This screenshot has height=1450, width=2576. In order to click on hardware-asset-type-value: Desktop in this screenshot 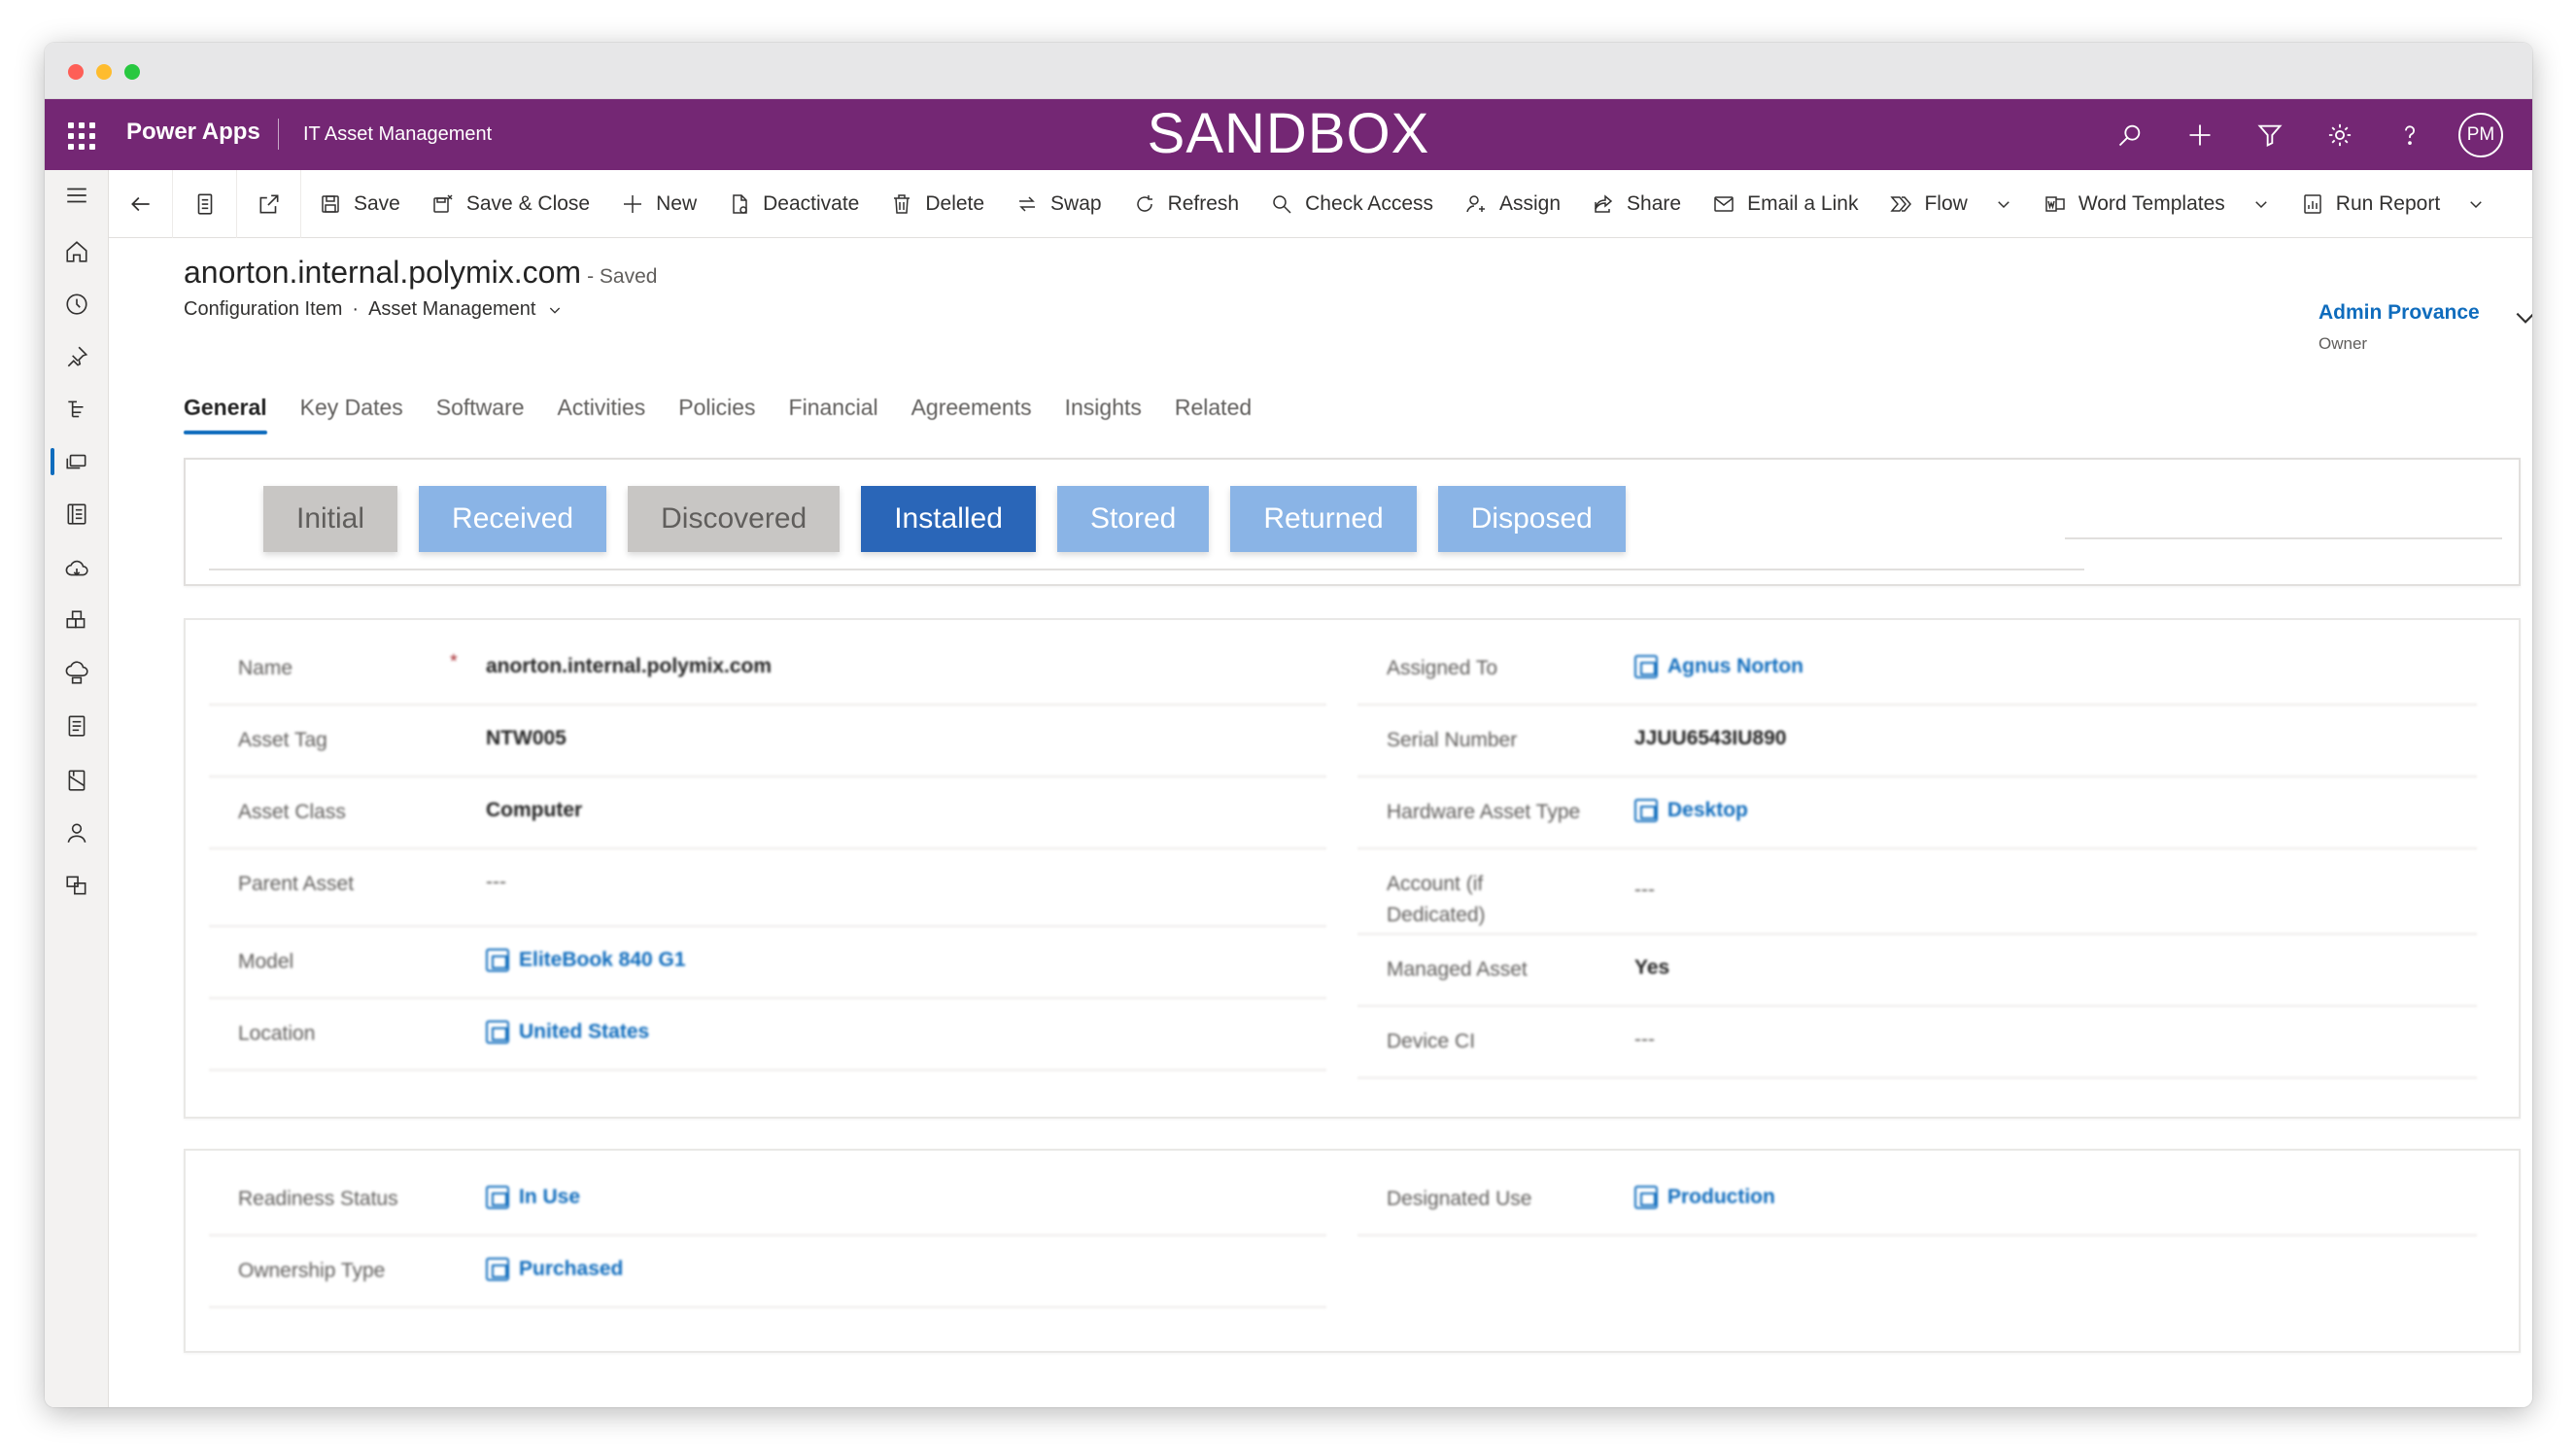, I will do `click(1707, 811)`.